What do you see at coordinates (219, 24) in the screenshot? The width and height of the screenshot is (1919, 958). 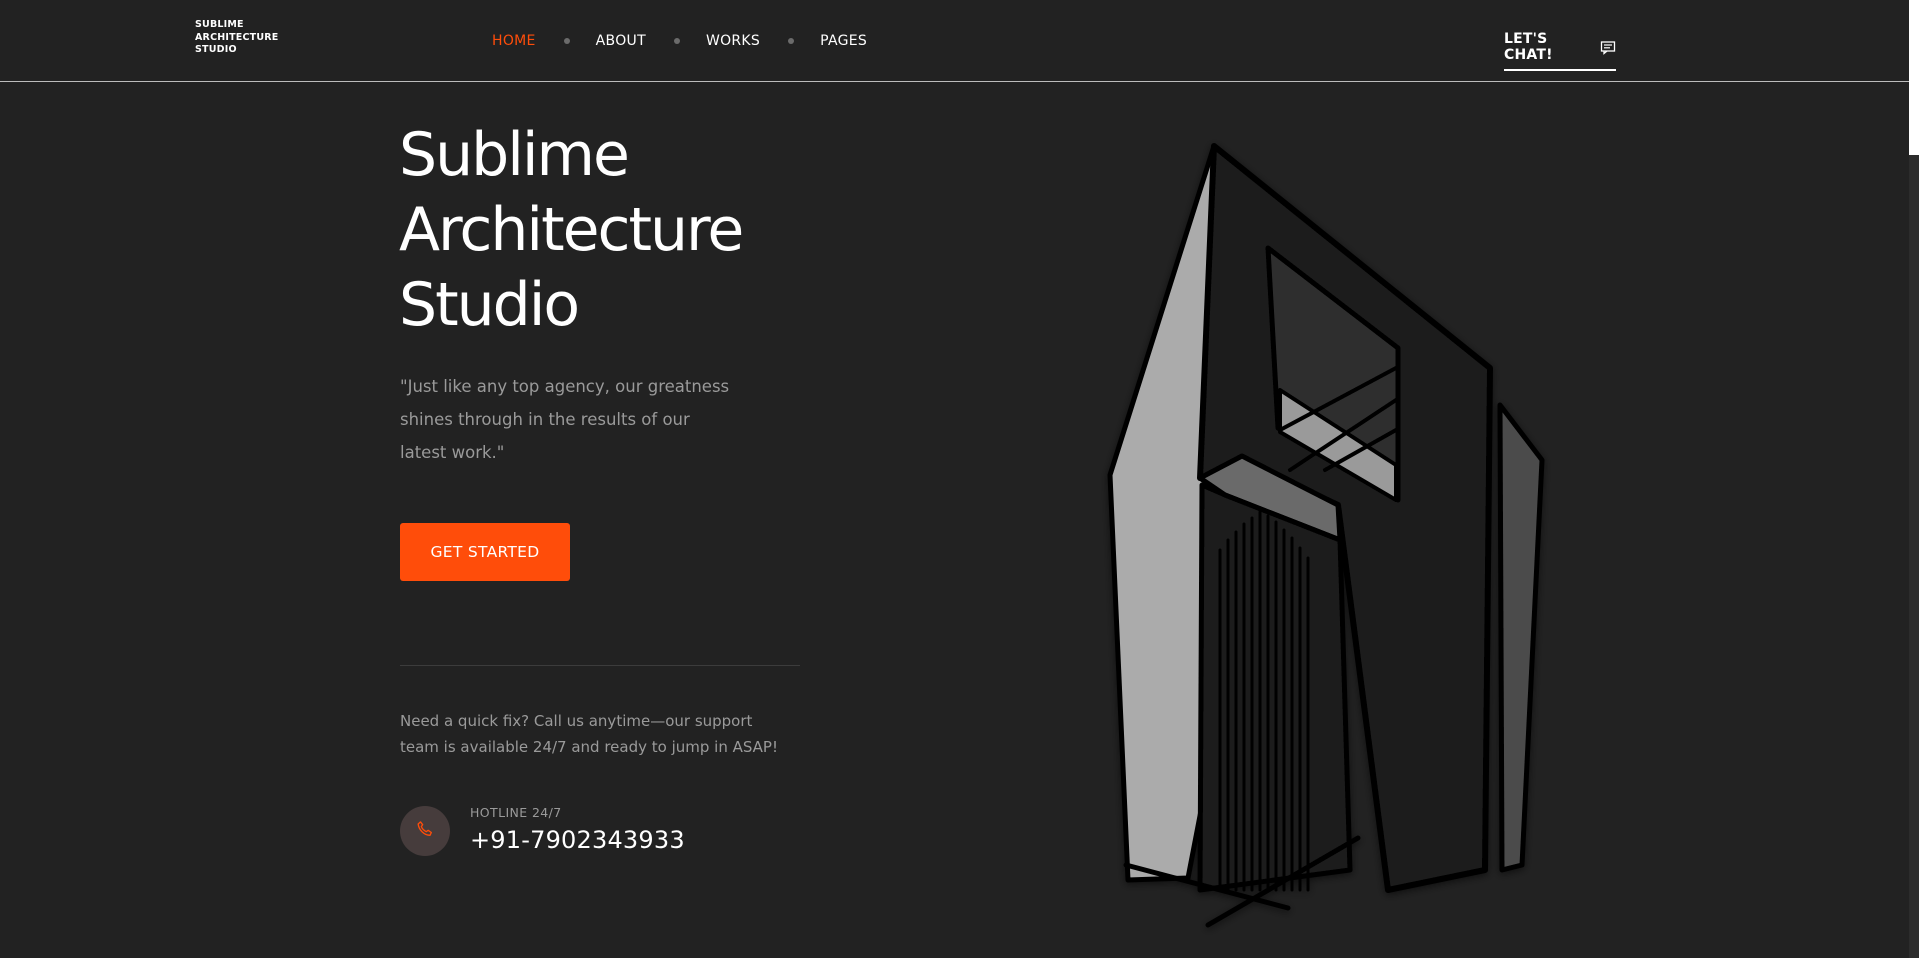 I see `logo-line-1: SUBLIME` at bounding box center [219, 24].